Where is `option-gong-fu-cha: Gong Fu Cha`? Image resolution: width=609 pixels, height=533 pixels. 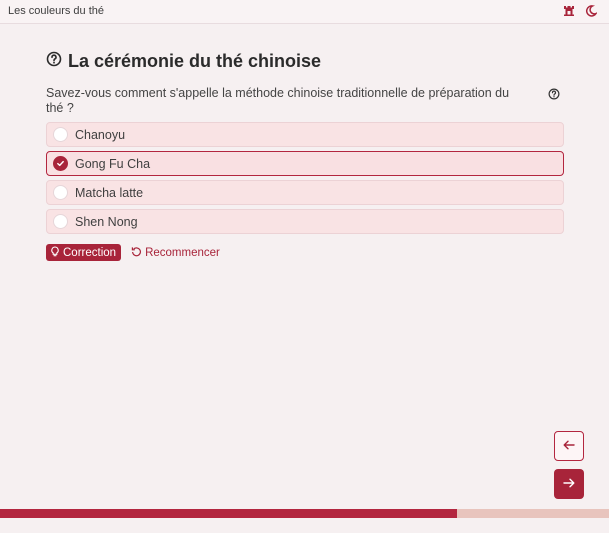 option-gong-fu-cha: Gong Fu Cha is located at coordinates (305, 163).